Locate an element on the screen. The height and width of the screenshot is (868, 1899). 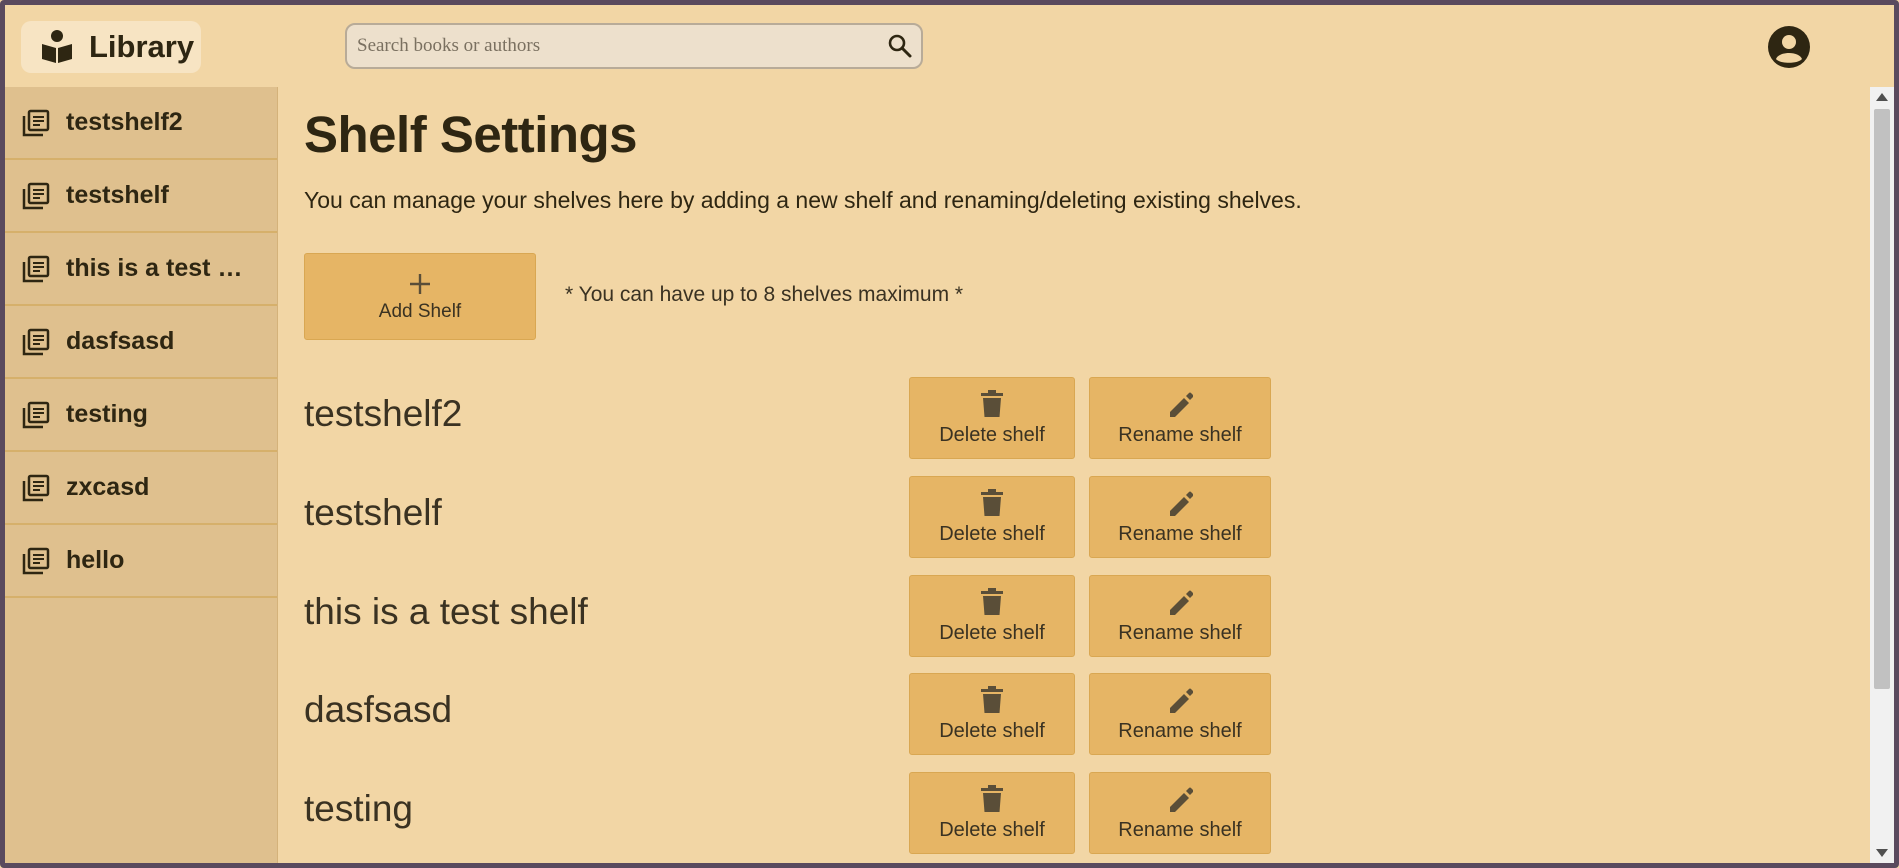
shelf-limit-note: * You can have up to 8 shelves maximum * is located at coordinates (764, 294).